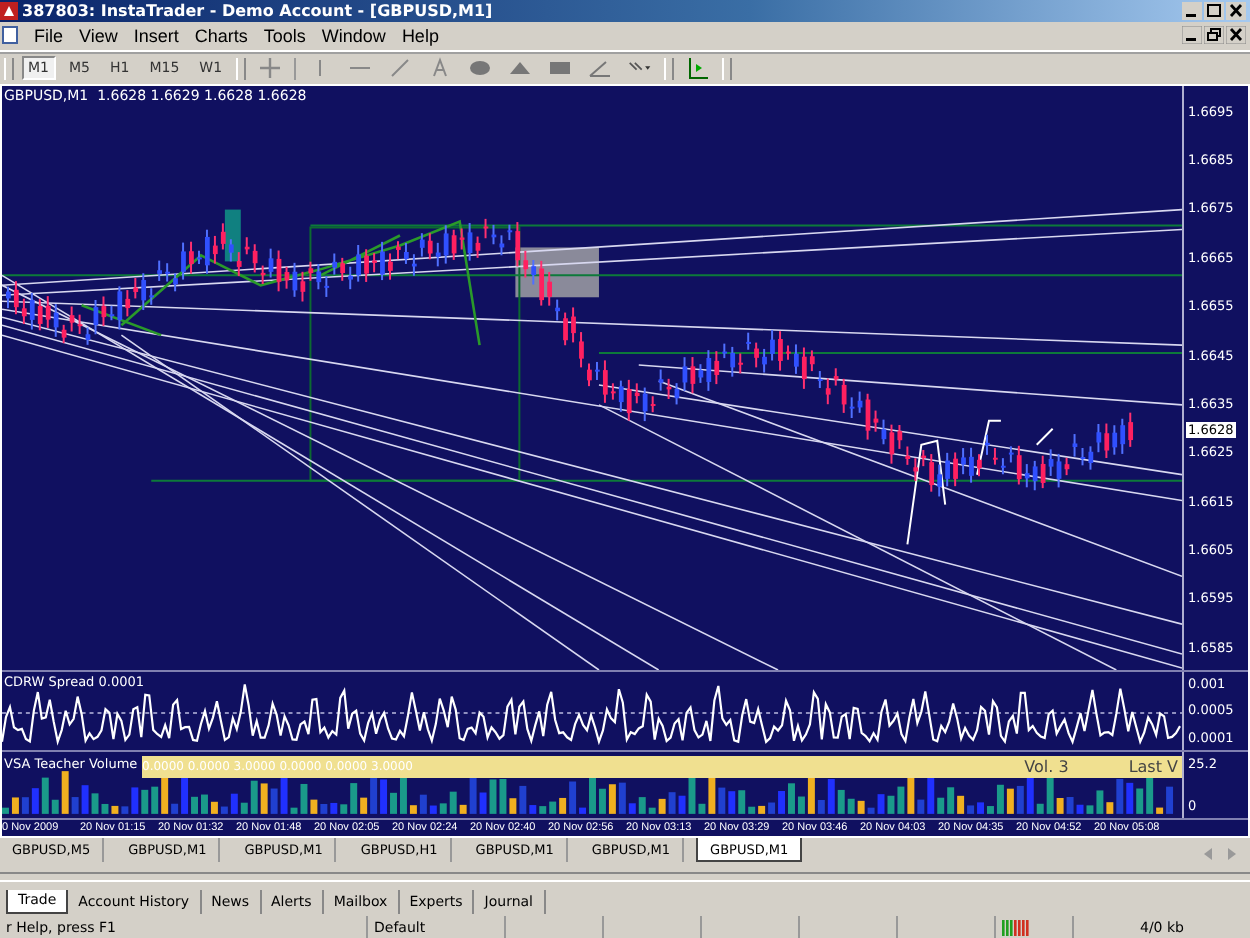  Describe the element at coordinates (480, 68) in the screenshot. I see `ellipse-icon` at that location.